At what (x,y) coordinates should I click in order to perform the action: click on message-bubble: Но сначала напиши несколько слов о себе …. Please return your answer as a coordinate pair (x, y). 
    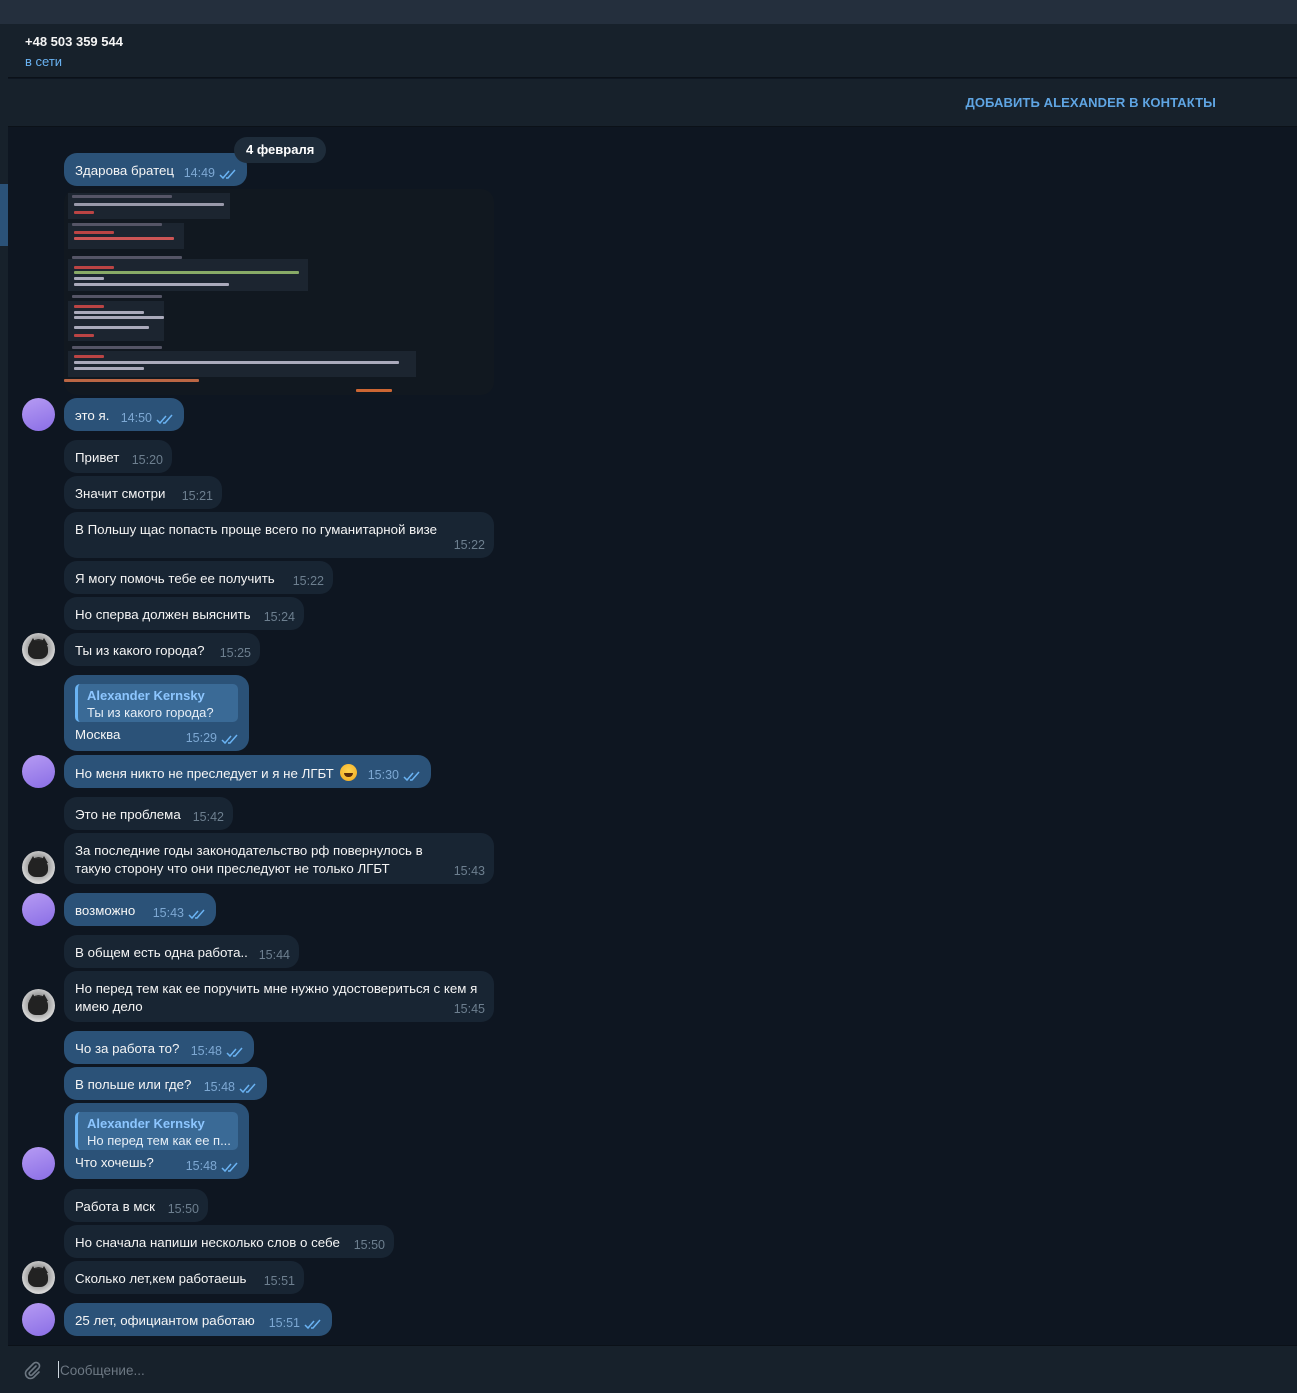
    Looking at the image, I should click on (229, 1241).